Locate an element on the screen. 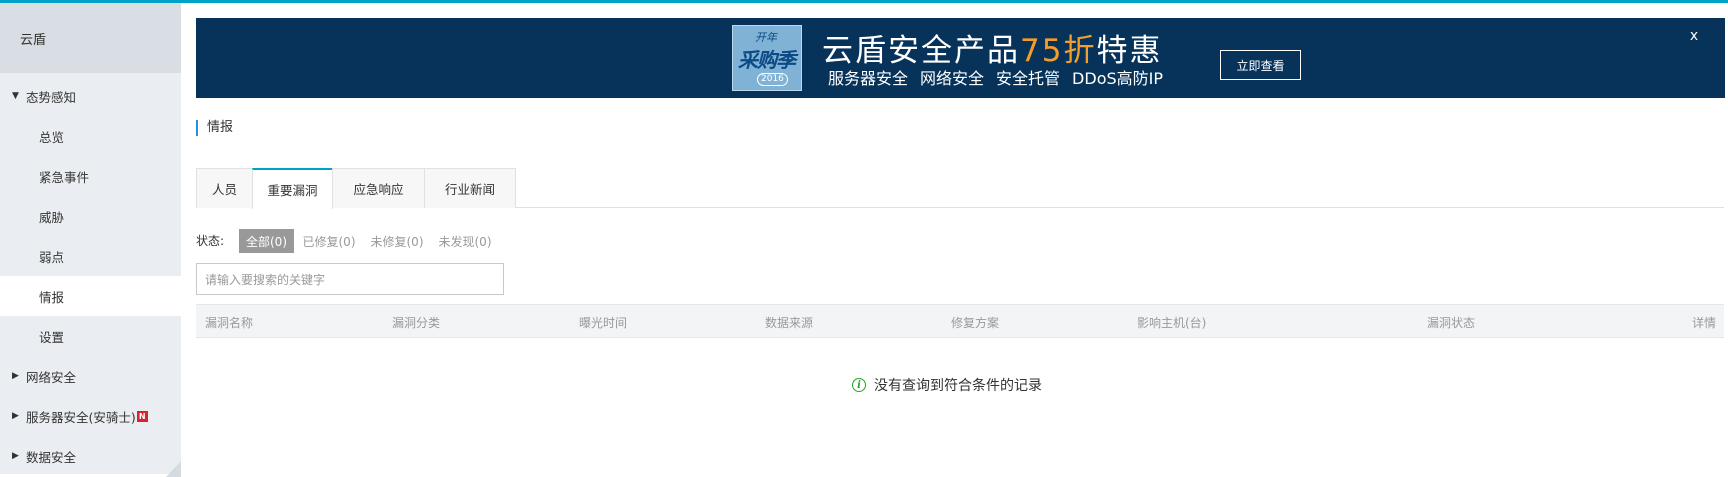  banner-headline-suffix: 特惠 is located at coordinates (1129, 51).